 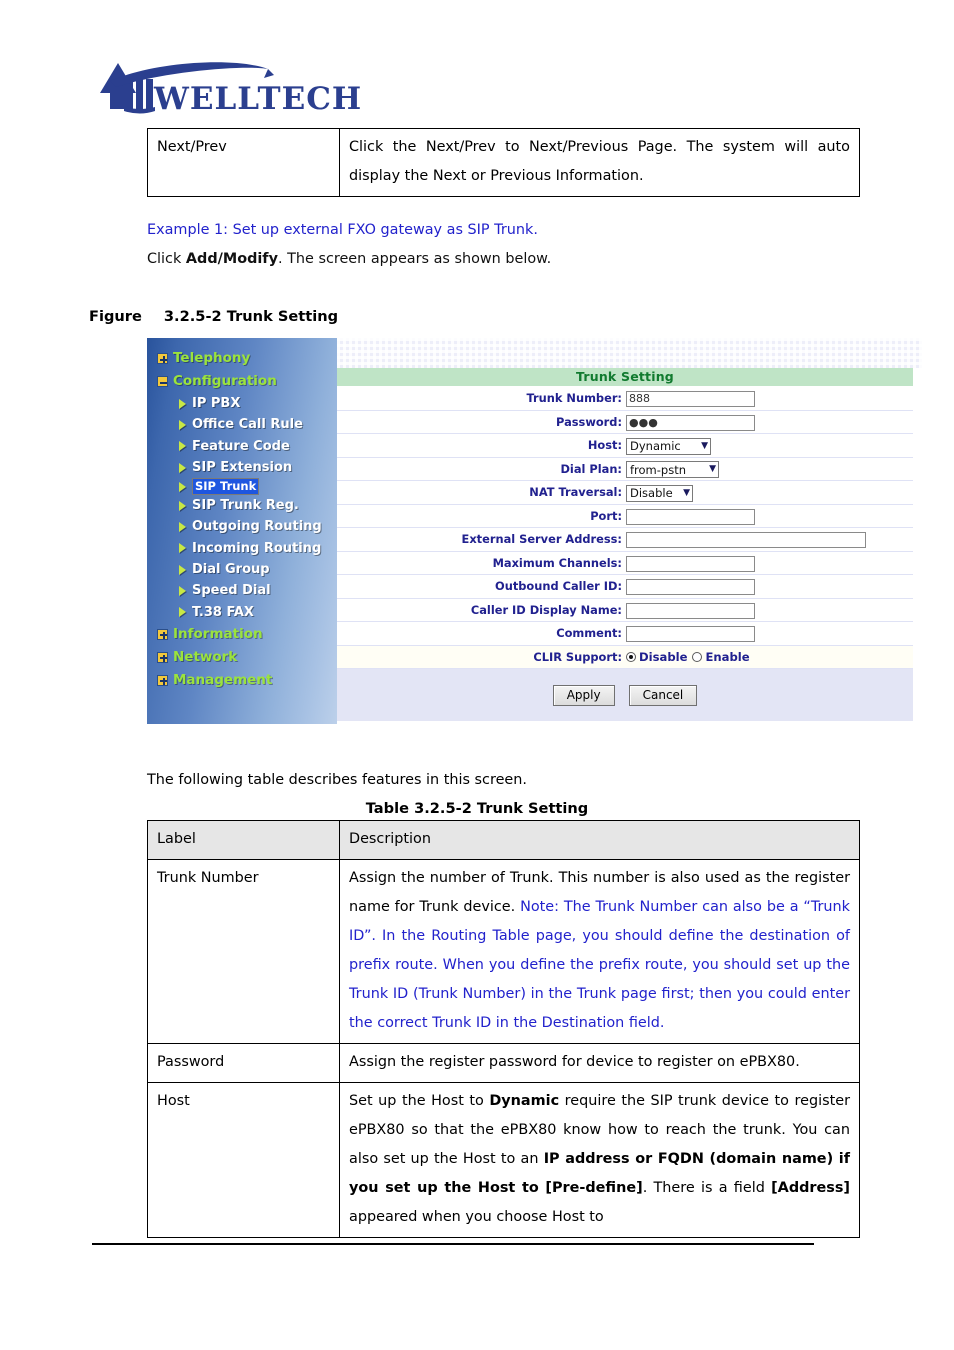 I want to click on cancel-button: Cancel, so click(x=663, y=695).